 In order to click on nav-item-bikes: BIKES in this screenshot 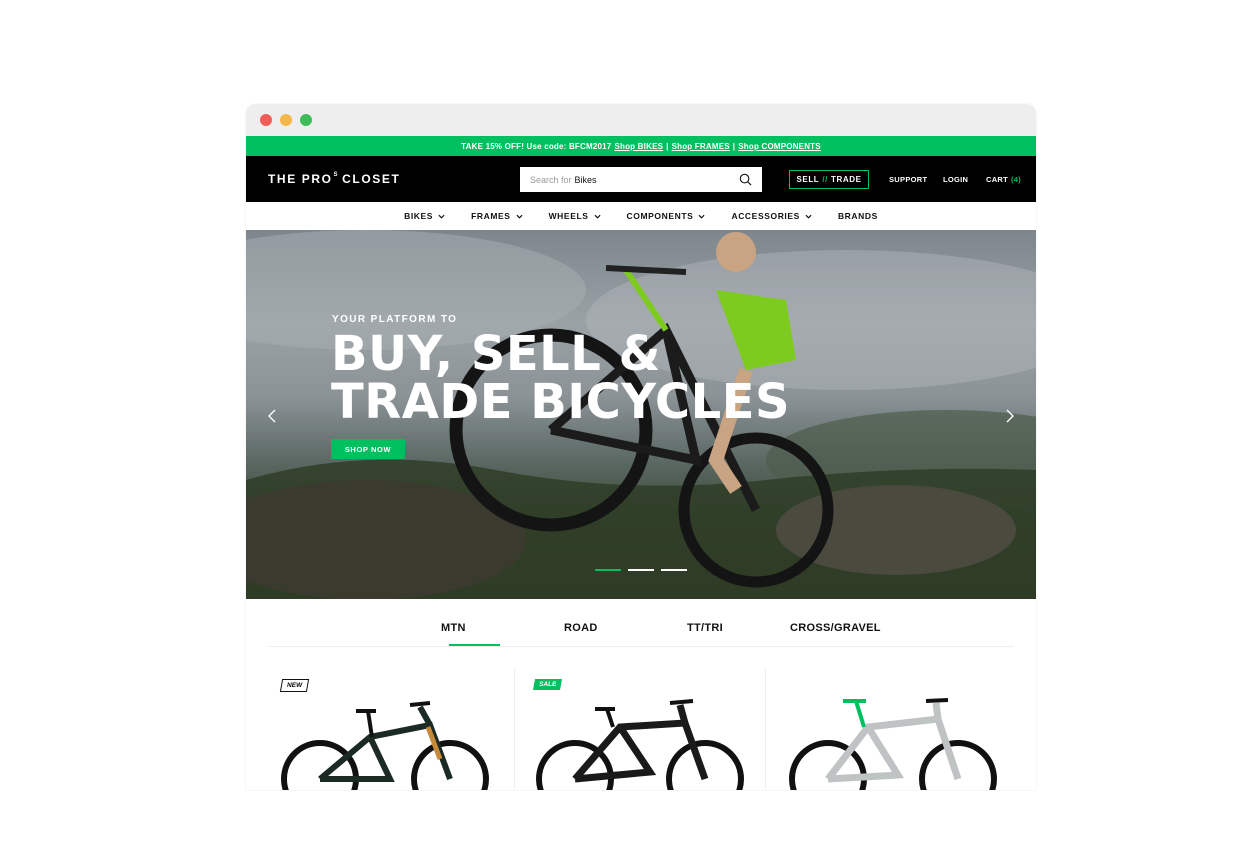, I will do `click(424, 216)`.